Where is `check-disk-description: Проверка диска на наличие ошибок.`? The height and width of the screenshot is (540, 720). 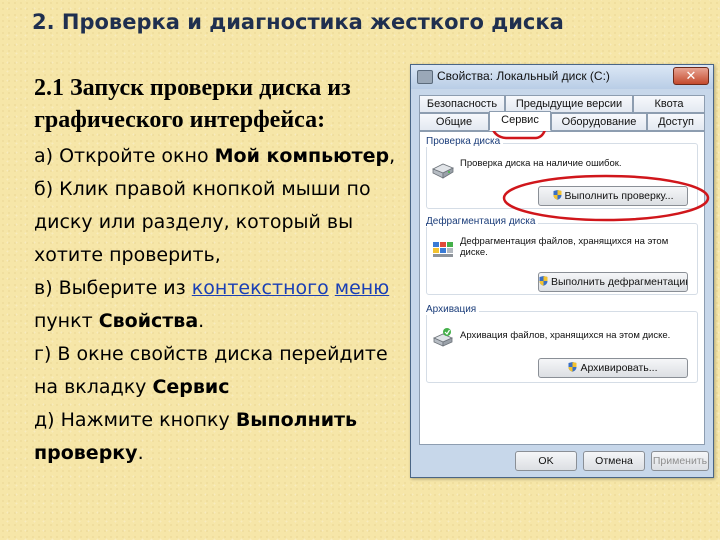
check-disk-description: Проверка диска на наличие ошибок. is located at coordinates (541, 163).